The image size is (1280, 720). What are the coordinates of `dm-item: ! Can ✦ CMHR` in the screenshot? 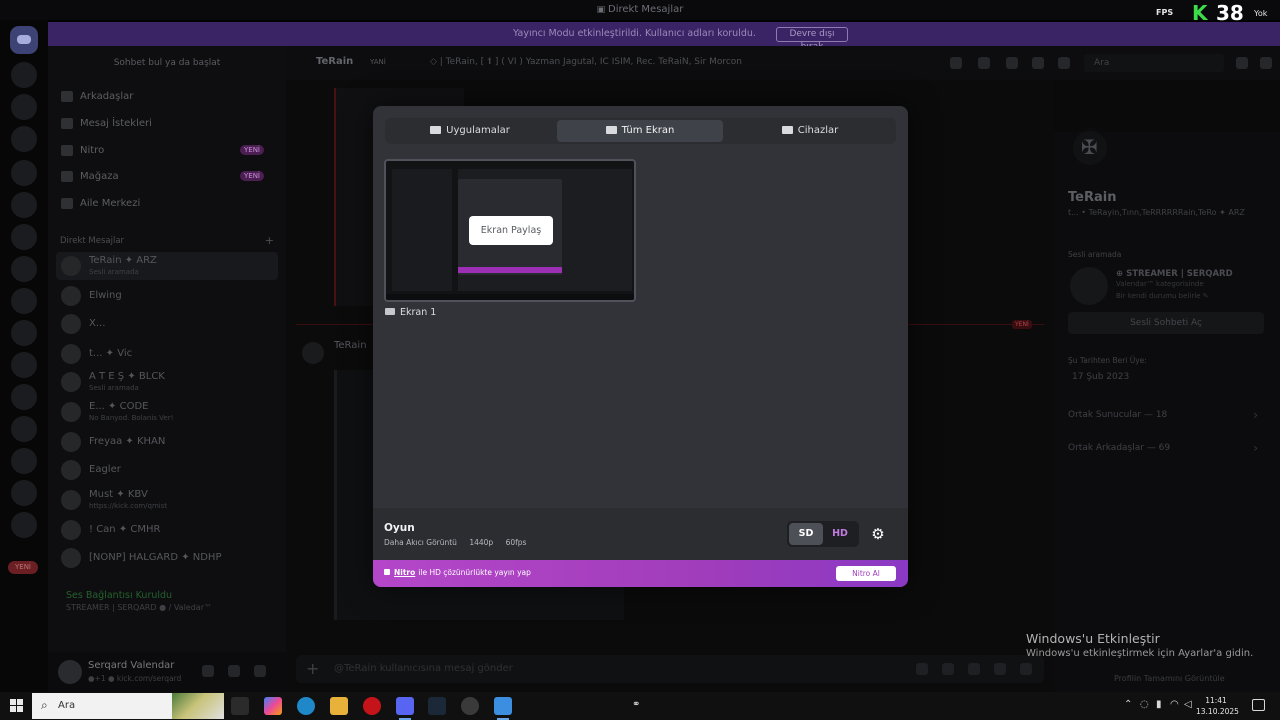 It's located at (167, 530).